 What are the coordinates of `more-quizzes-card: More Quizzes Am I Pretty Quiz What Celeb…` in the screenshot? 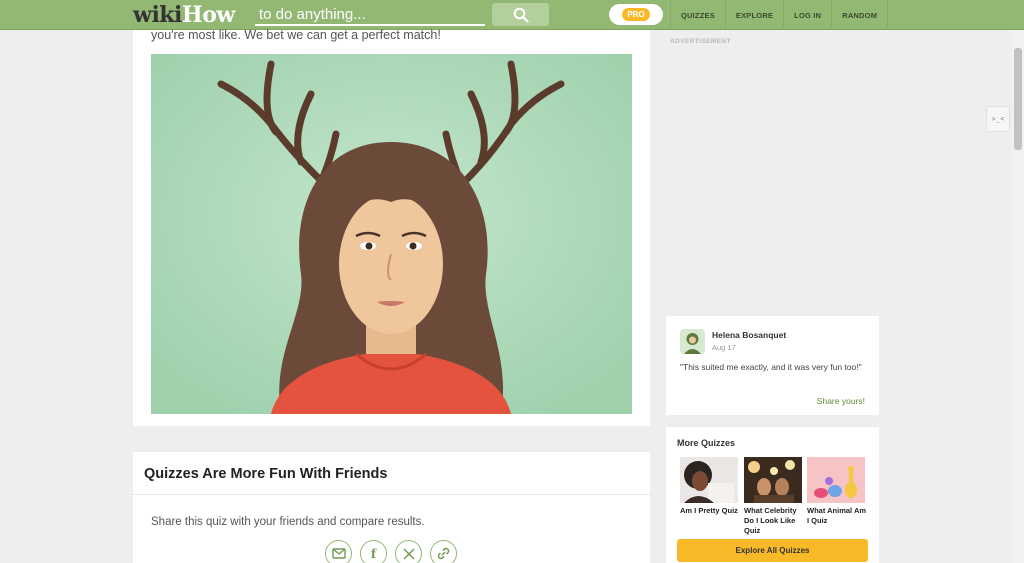 It's located at (772, 495).